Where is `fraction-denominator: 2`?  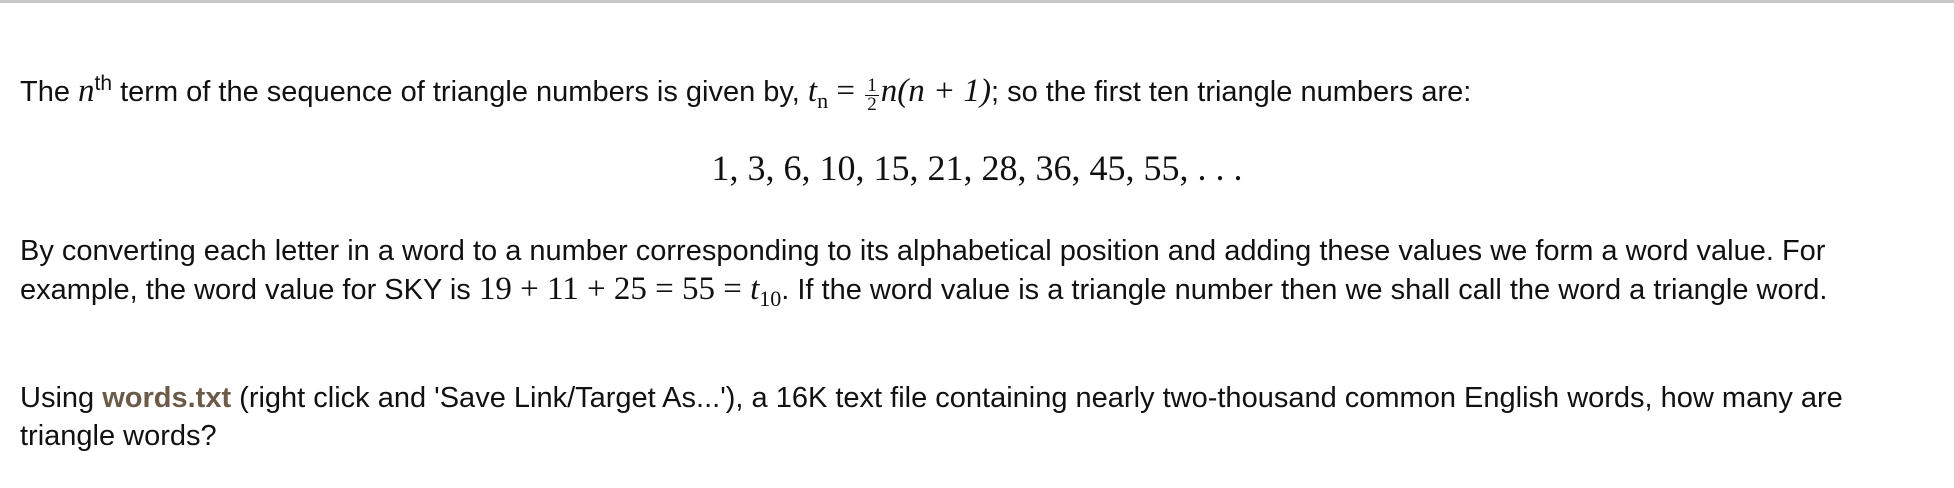
fraction-denominator: 2 is located at coordinates (872, 104).